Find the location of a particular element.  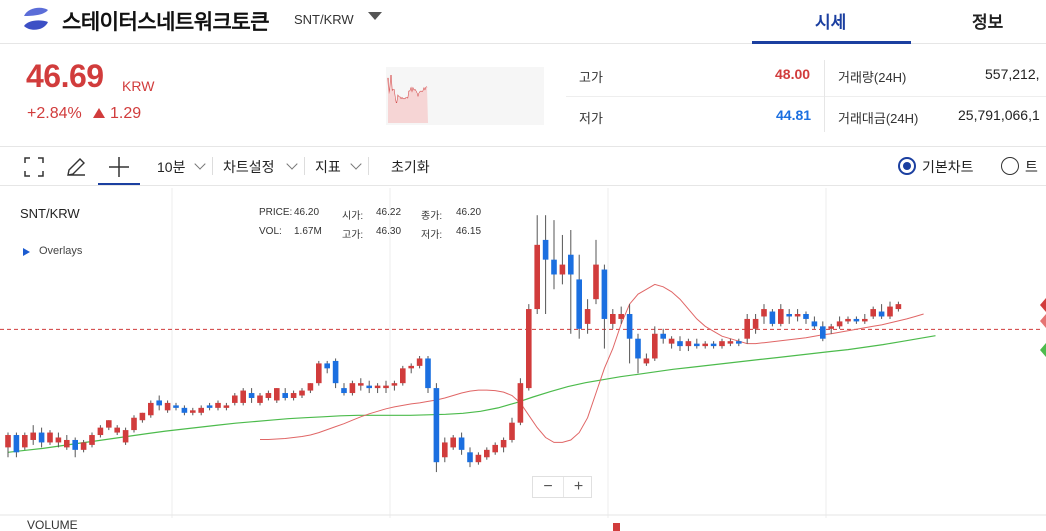

active-tab-indicator is located at coordinates (831, 42).